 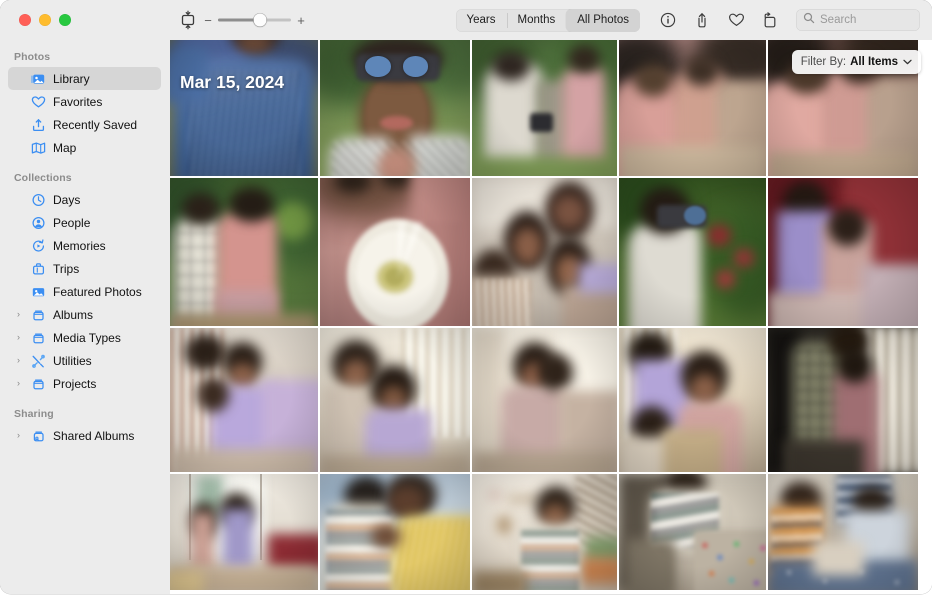 I want to click on sidebar-item-people: People, so click(x=84, y=222).